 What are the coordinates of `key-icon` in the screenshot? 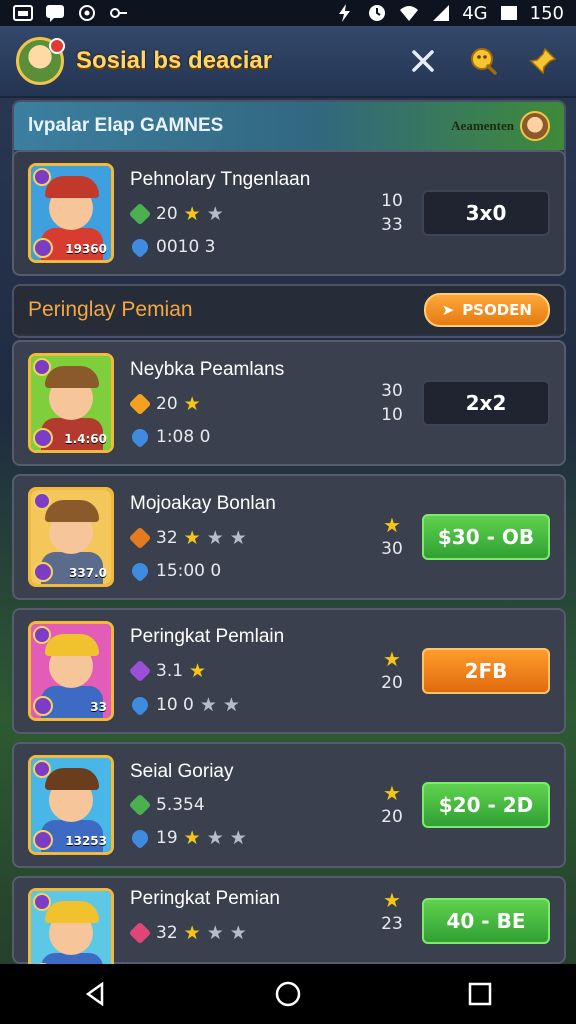 It's located at (119, 13).